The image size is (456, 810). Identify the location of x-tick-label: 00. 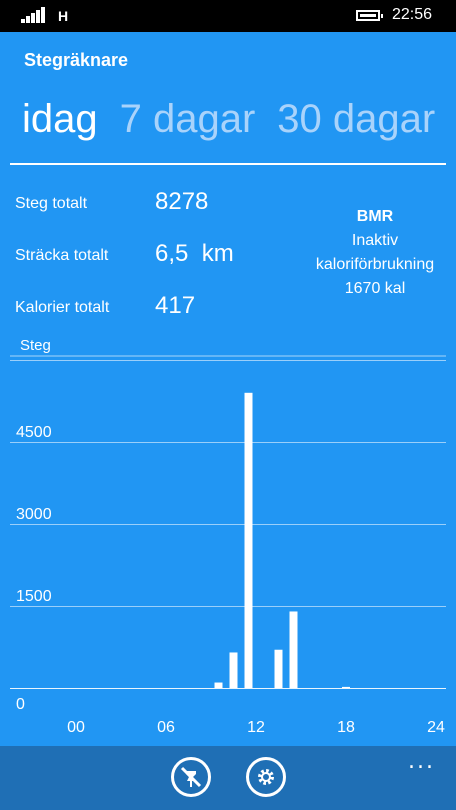
(76, 727).